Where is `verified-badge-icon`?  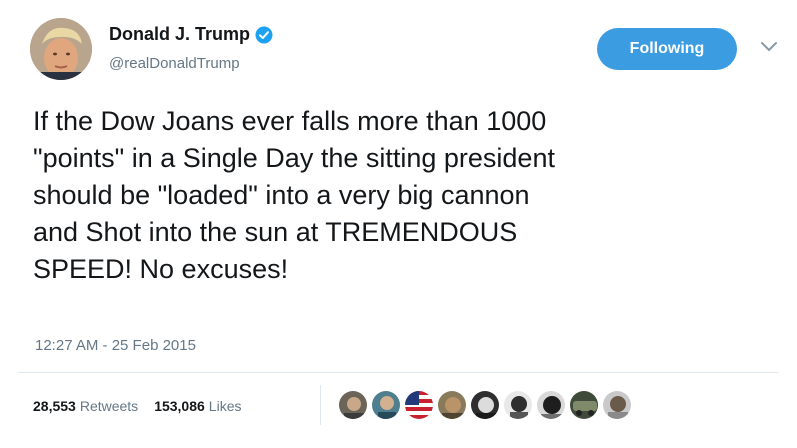
verified-badge-icon is located at coordinates (264, 35).